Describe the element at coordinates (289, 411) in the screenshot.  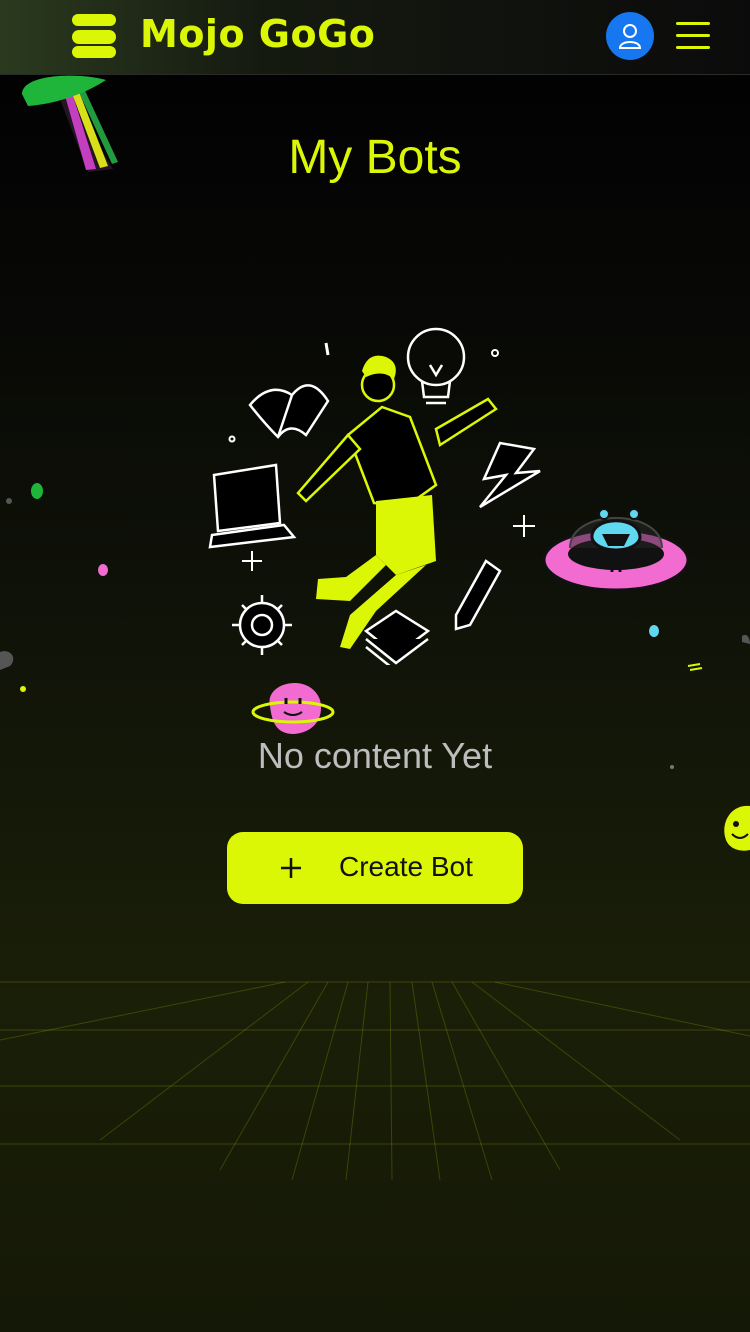
I see `book-icon` at that location.